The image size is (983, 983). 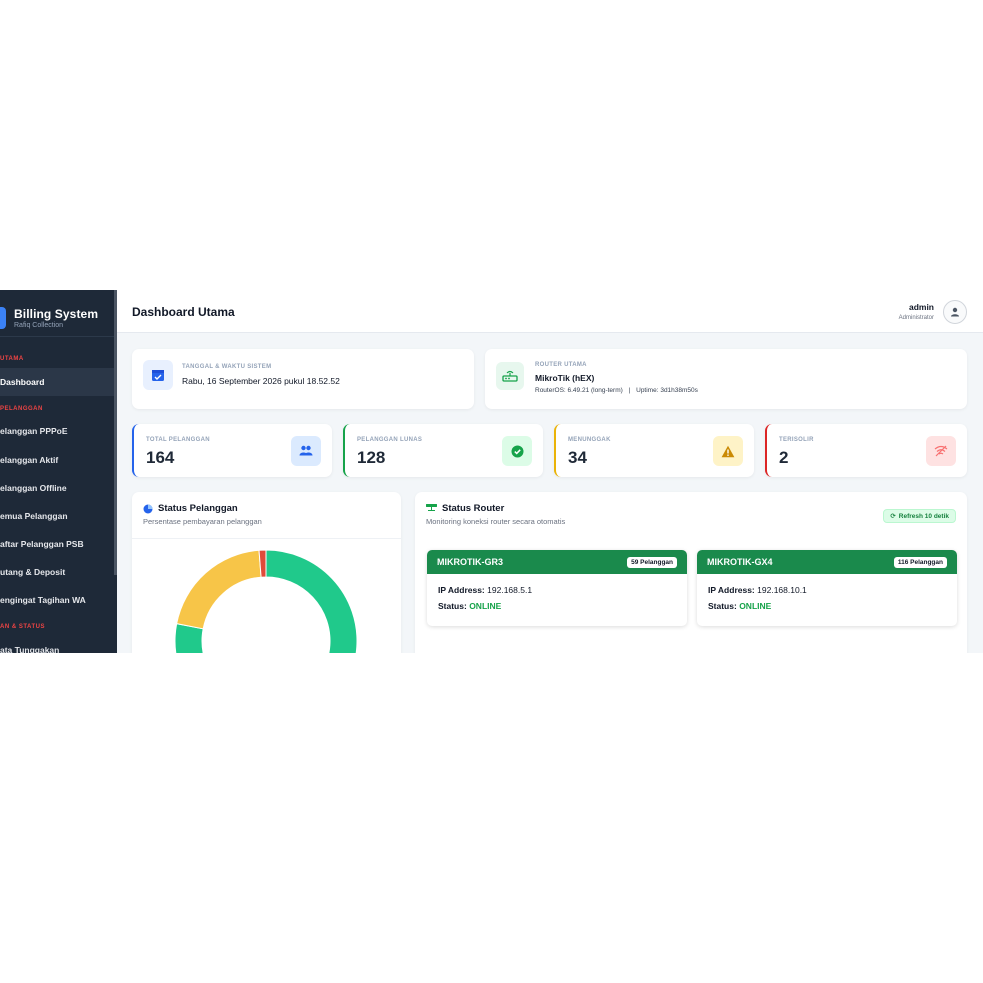 I want to click on status-pelanggan-separator, so click(x=266, y=538).